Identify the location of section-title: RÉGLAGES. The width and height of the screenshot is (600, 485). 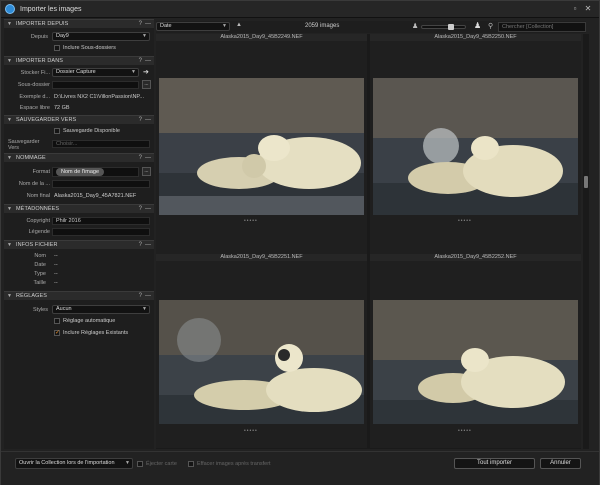
(32, 296).